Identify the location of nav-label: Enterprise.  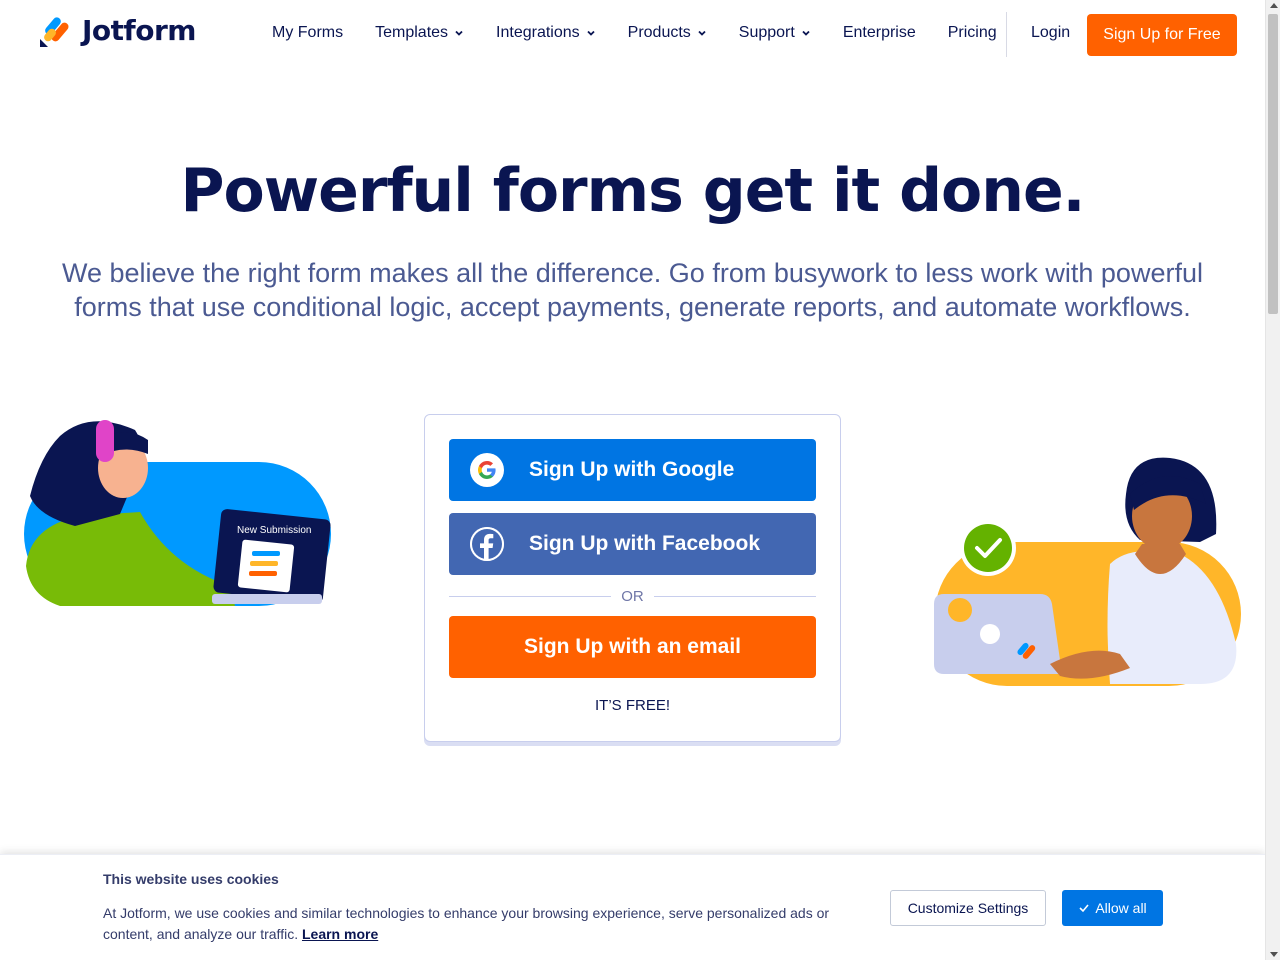
(879, 32).